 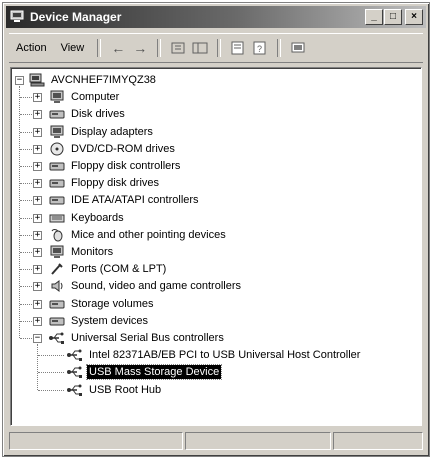 What do you see at coordinates (97, 217) in the screenshot?
I see `tree-item-label: Keyboards` at bounding box center [97, 217].